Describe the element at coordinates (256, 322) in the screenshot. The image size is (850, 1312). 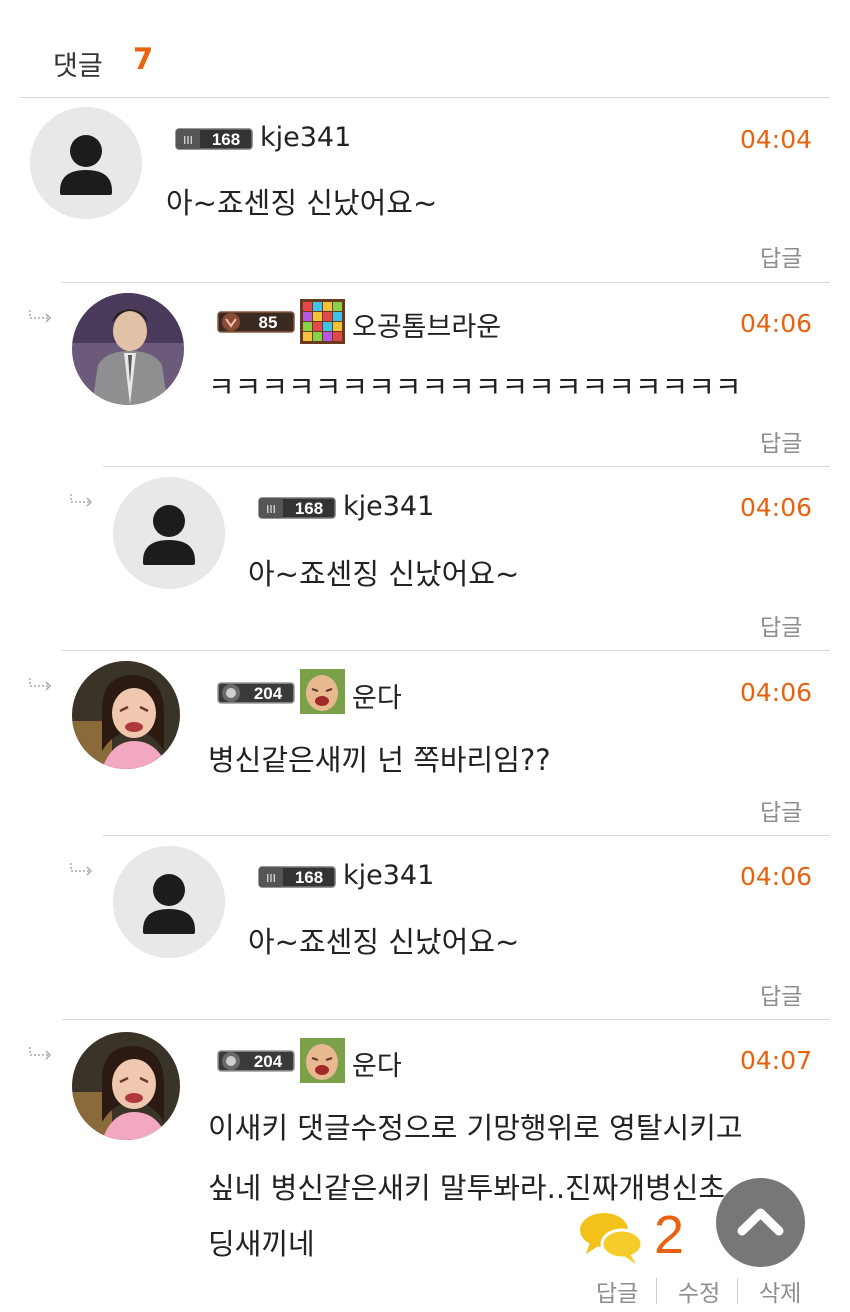
I see `level-badge: 85` at that location.